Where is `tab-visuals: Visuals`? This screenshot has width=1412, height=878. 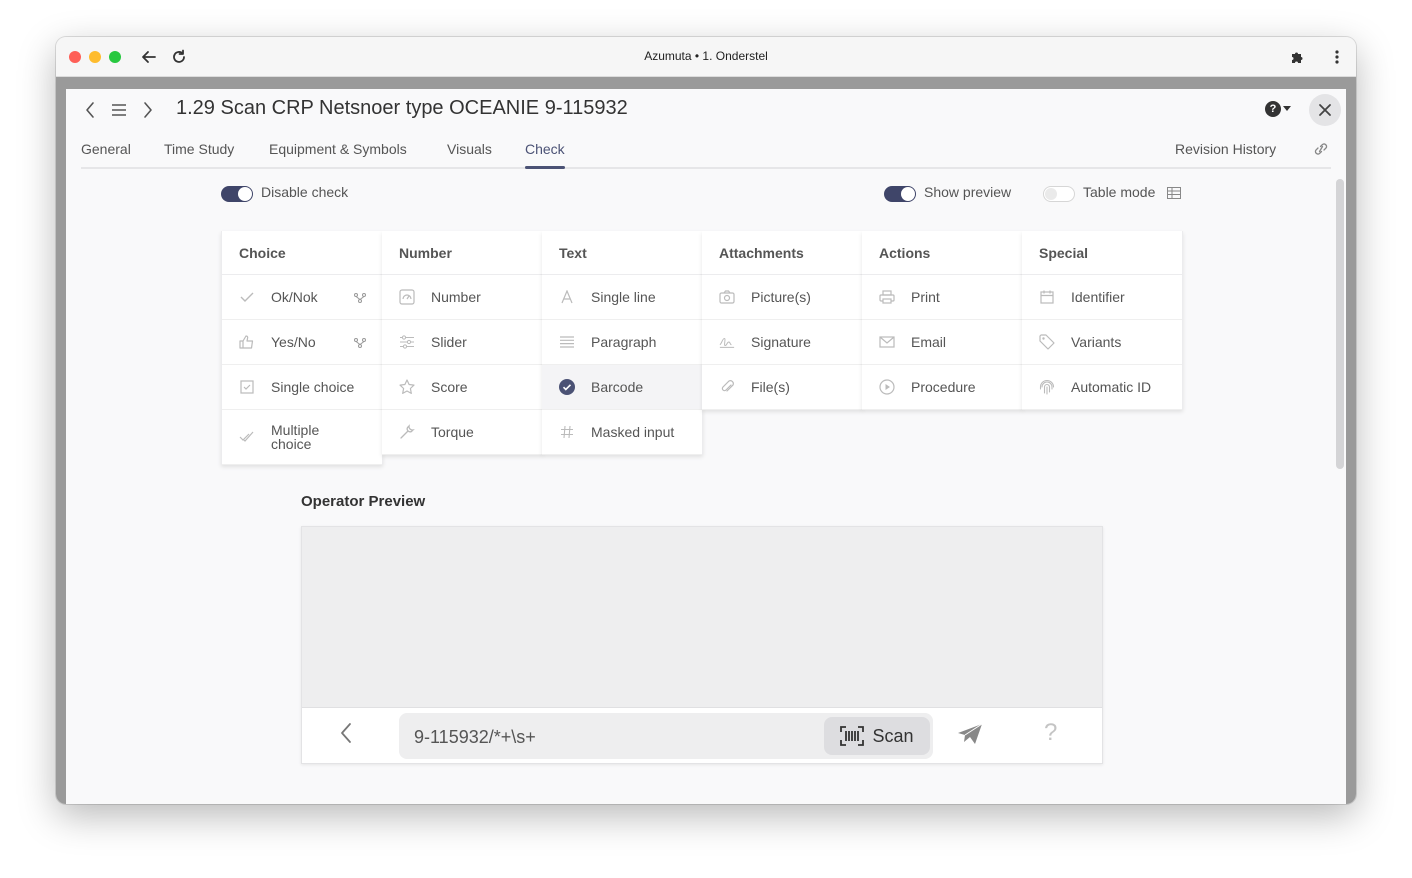 tab-visuals: Visuals is located at coordinates (469, 149).